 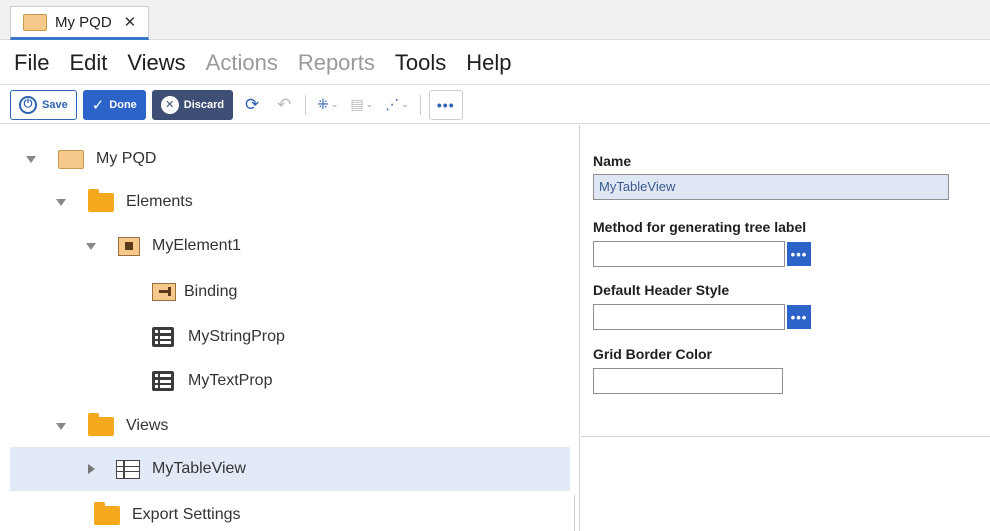 What do you see at coordinates (91, 469) in the screenshot?
I see `collapse-caret-icon` at bounding box center [91, 469].